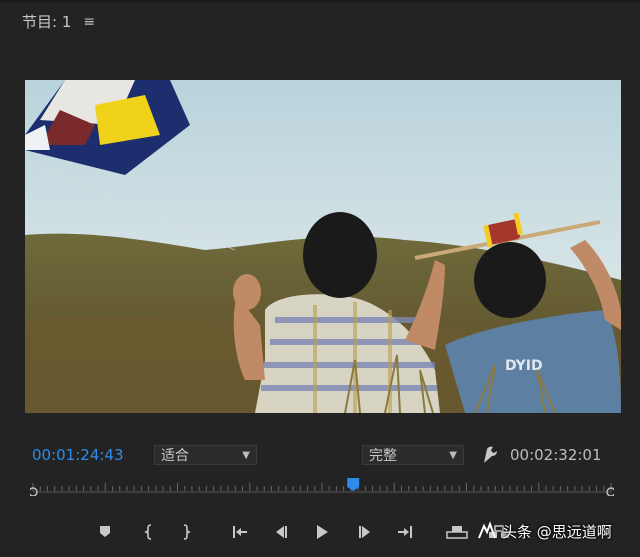  I want to click on mark-out-button, so click(186, 532).